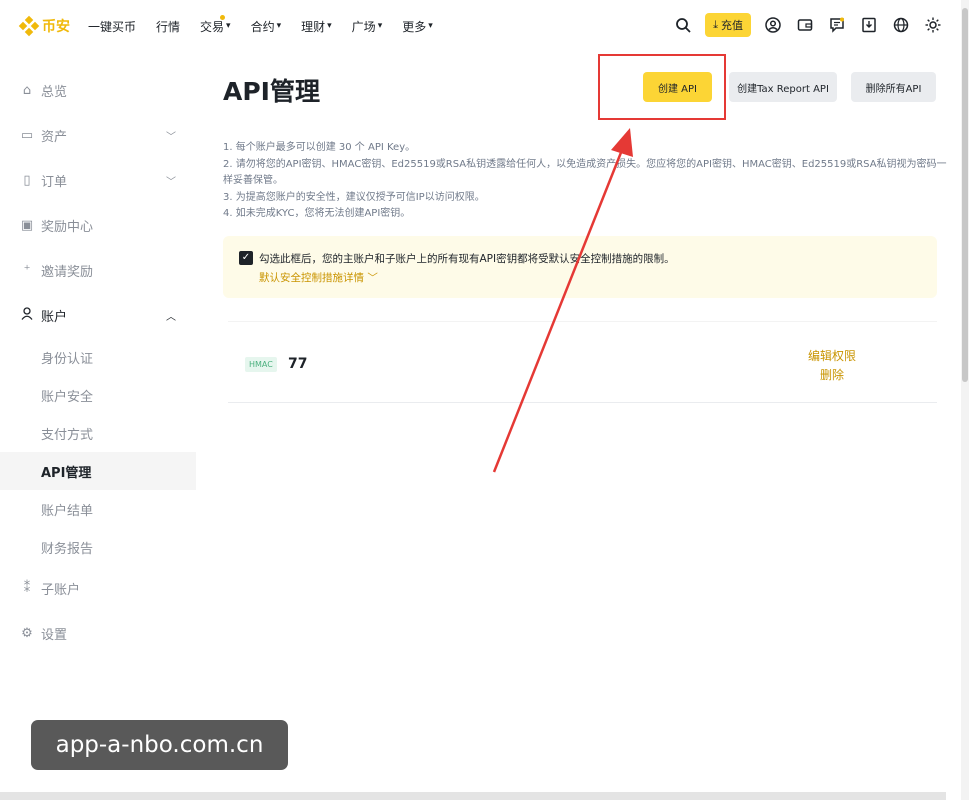 The image size is (969, 800). I want to click on account-icon, so click(27, 315).